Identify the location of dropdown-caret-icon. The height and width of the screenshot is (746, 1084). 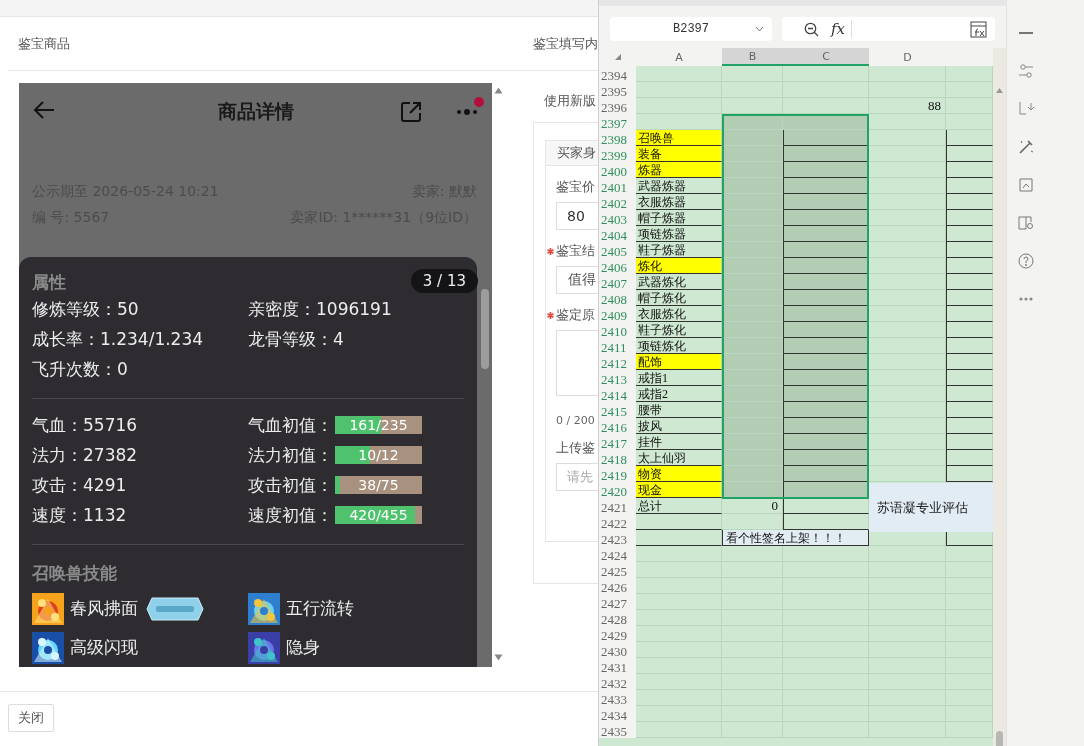
(759, 29).